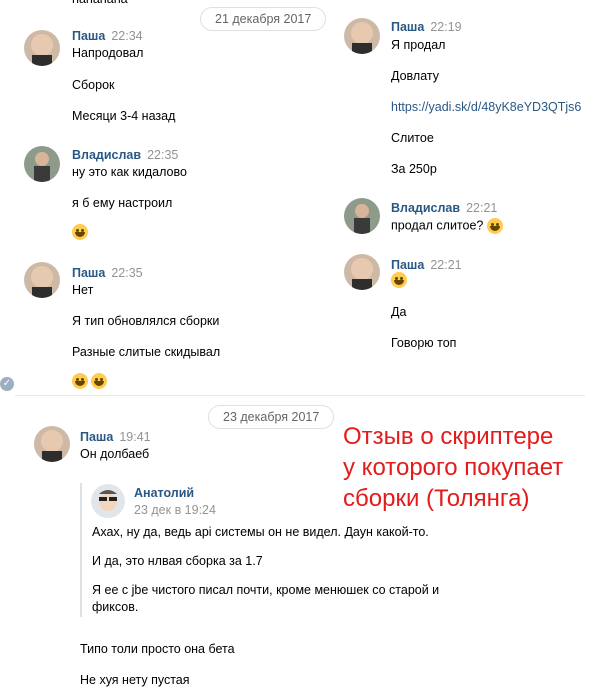  Describe the element at coordinates (447, 226) in the screenshot. I see `message-text: продал слитое?` at that location.